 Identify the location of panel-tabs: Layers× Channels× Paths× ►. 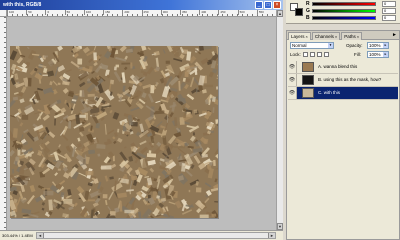
(343, 35).